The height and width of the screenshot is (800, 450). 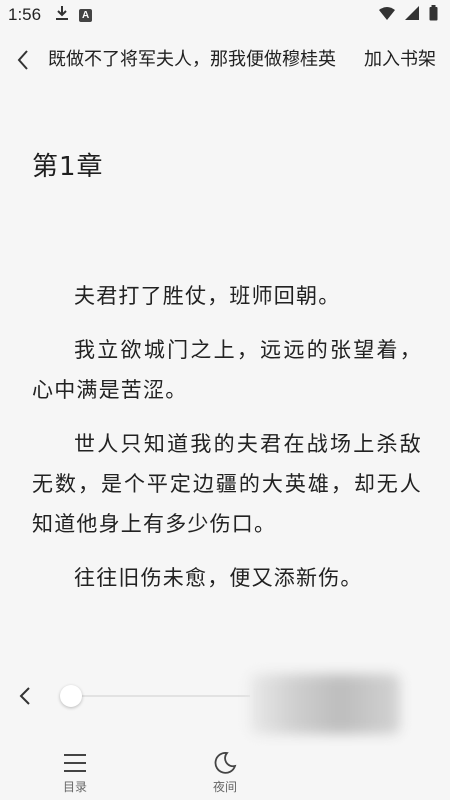 I want to click on moon-icon, so click(x=225, y=763).